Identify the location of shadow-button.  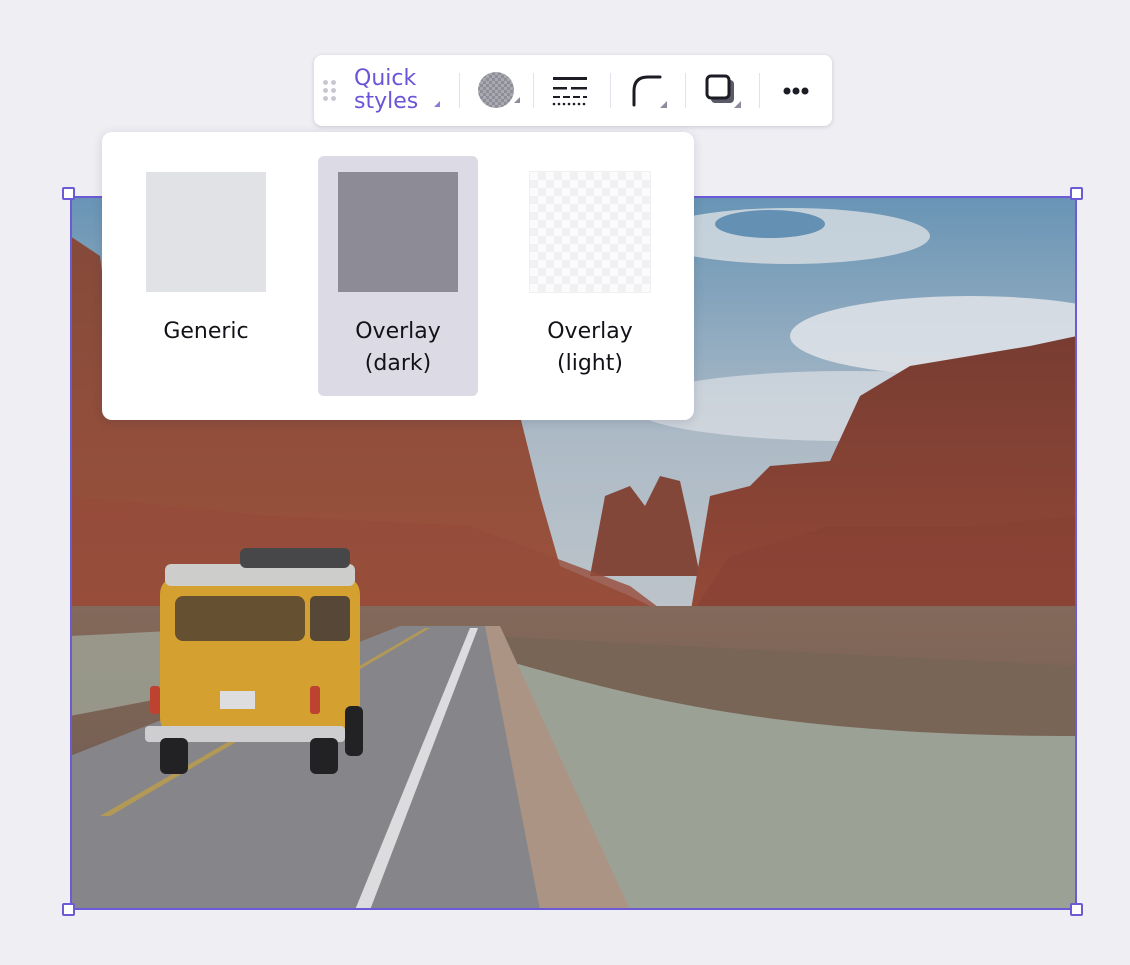
(722, 91).